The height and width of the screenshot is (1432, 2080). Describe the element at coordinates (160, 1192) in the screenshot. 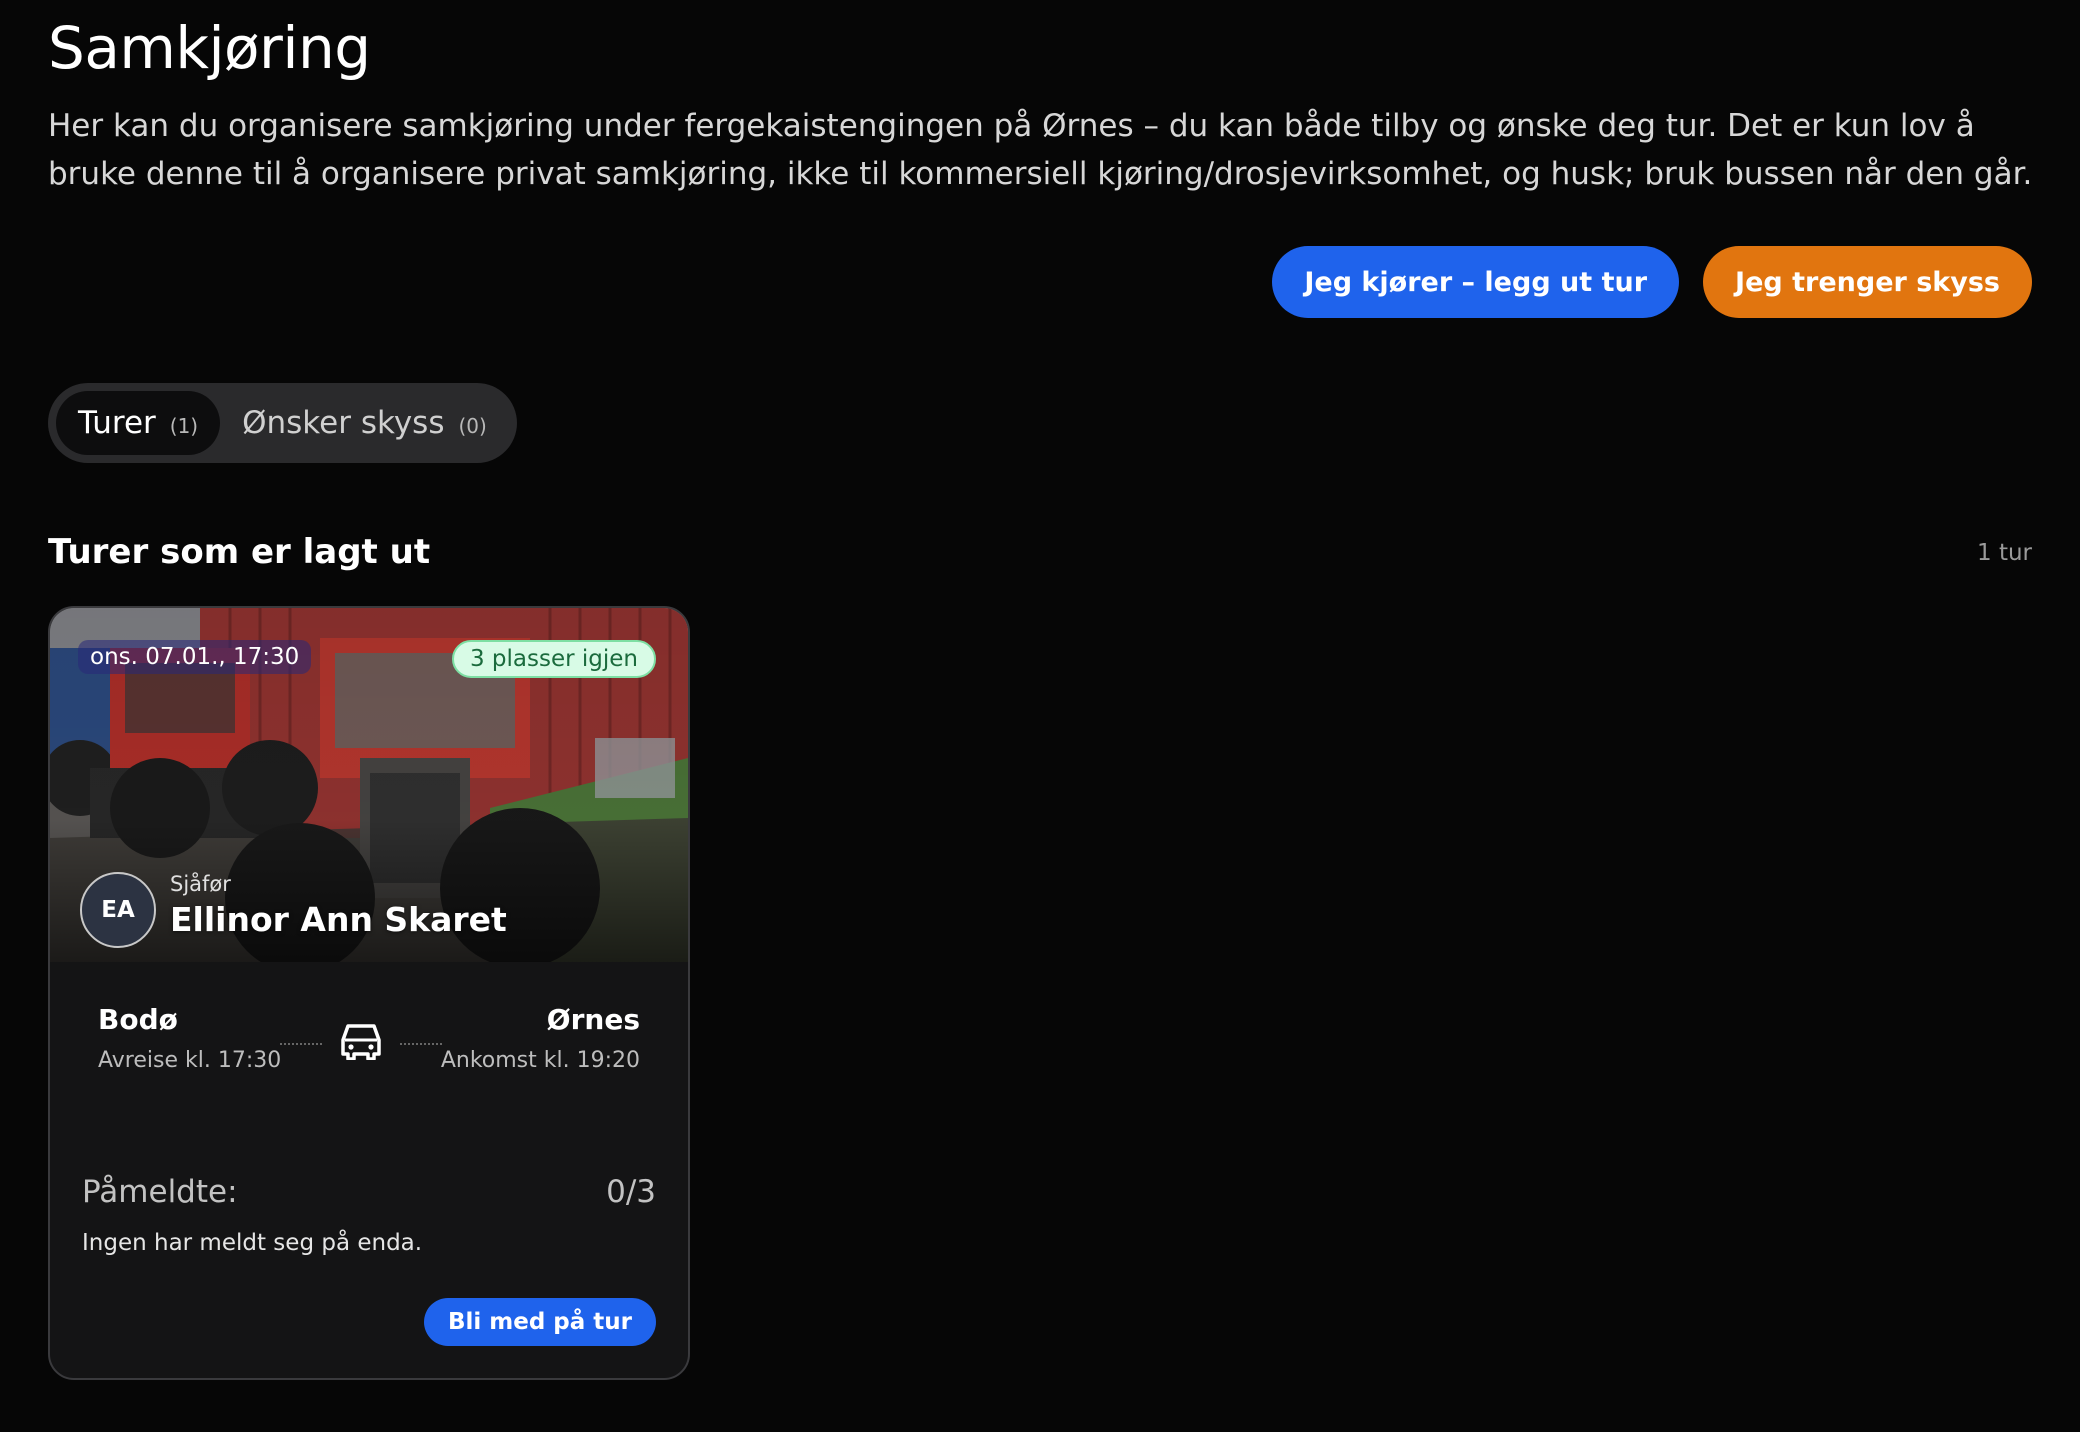

I see `registered-label: Påmeldte:` at that location.